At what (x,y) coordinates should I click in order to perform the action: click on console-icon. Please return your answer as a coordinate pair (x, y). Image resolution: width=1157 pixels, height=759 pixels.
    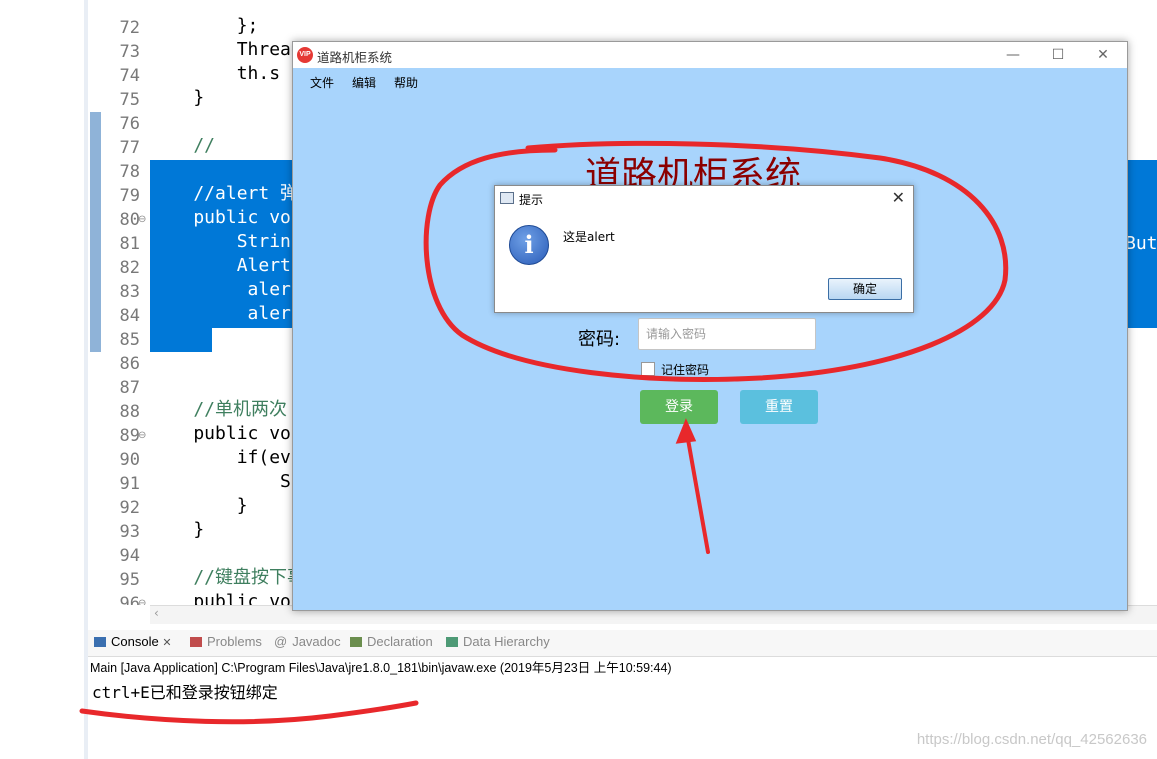
    Looking at the image, I should click on (100, 642).